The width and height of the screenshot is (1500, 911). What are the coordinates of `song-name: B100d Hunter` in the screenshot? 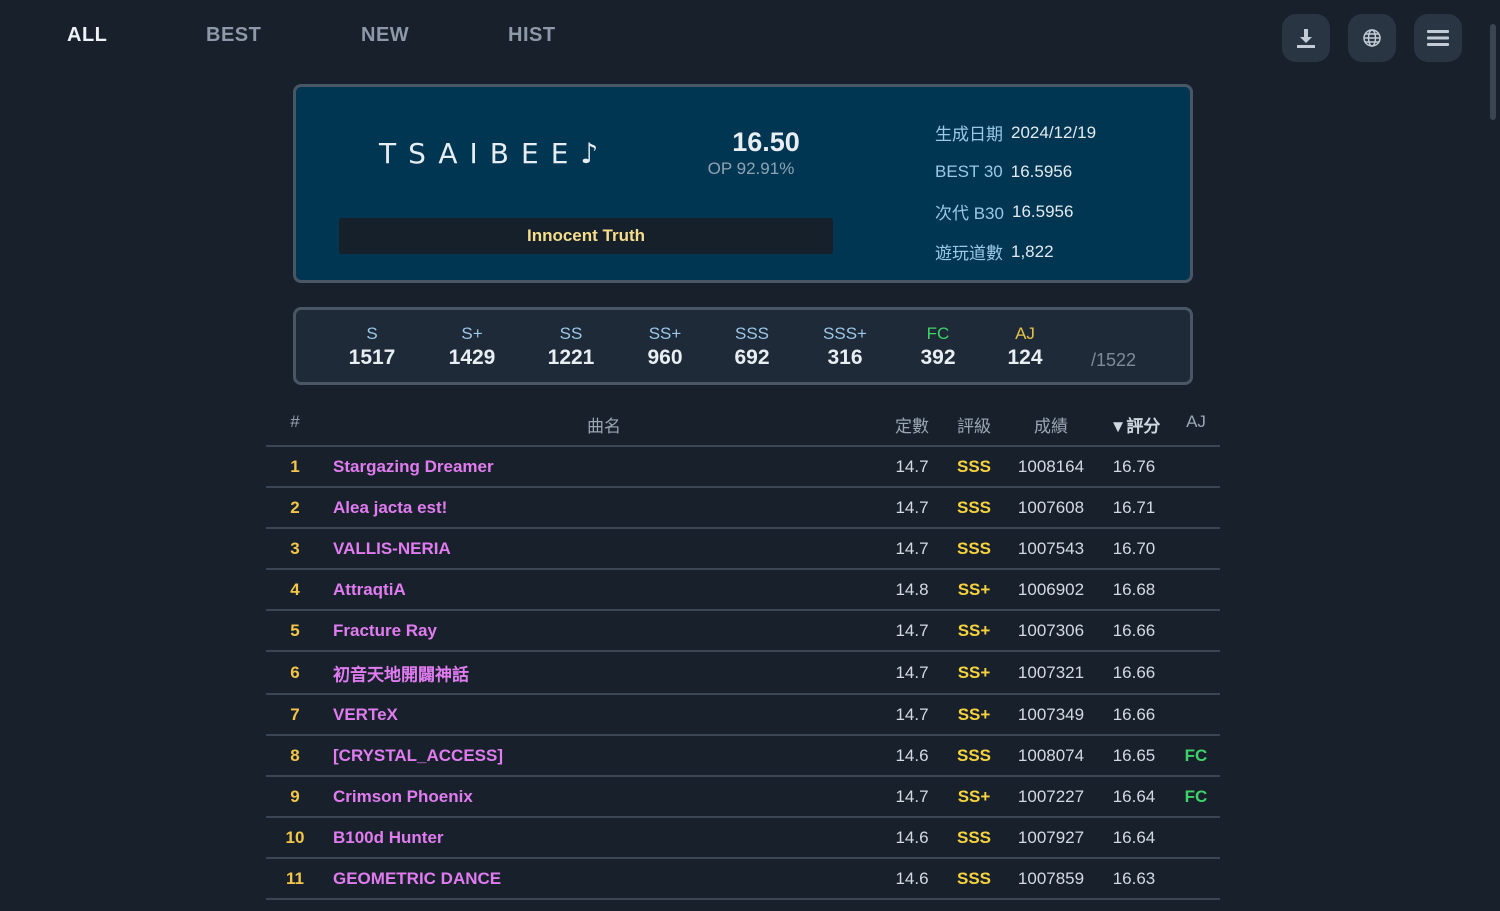 It's located at (388, 838).